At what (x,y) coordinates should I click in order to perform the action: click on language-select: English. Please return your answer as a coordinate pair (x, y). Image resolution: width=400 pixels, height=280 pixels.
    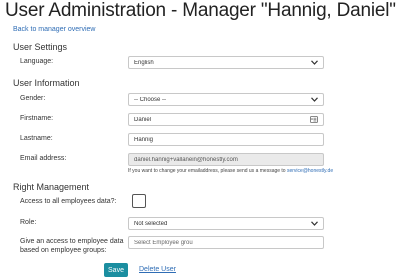
    Looking at the image, I should click on (226, 62).